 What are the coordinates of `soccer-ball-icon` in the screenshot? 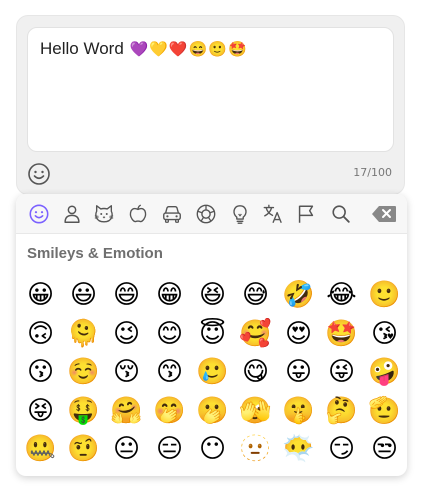 It's located at (206, 214).